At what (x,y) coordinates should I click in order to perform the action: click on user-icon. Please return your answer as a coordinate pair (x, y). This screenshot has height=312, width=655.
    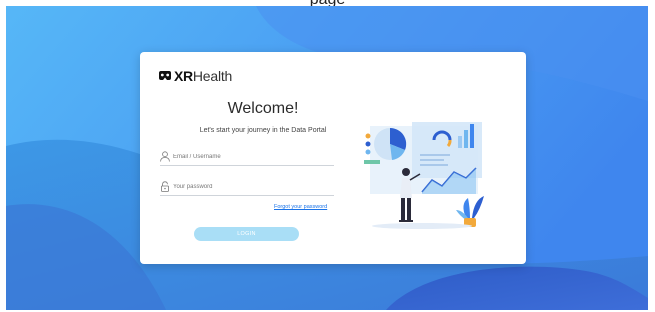
    Looking at the image, I should click on (165, 156).